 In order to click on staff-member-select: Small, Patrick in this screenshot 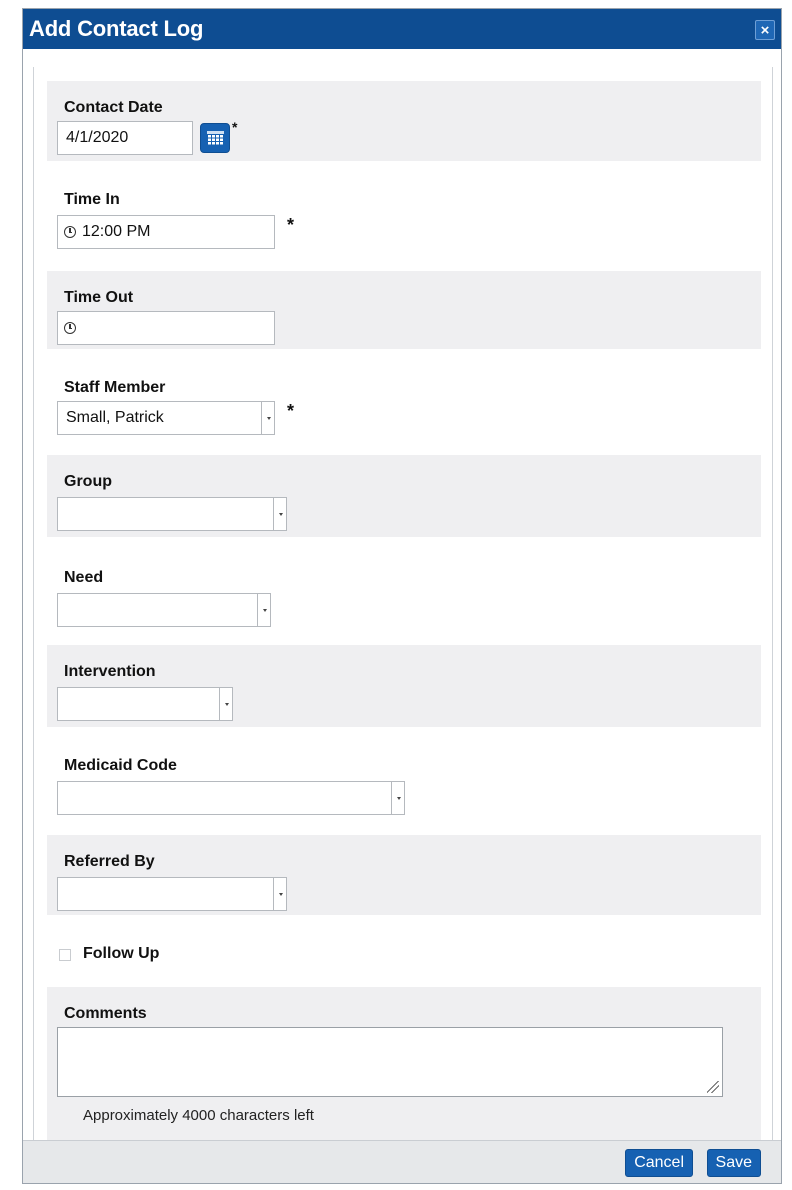, I will do `click(166, 418)`.